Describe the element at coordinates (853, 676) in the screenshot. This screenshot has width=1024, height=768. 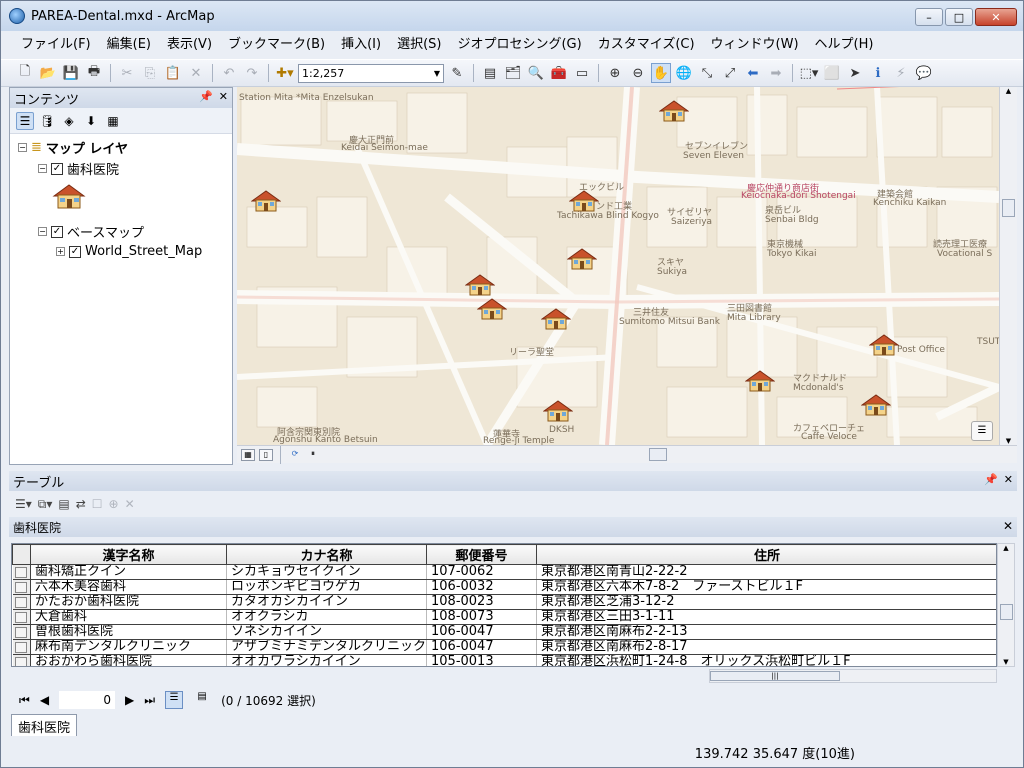
I see `table-horizontal-scrollbar: |||` at that location.